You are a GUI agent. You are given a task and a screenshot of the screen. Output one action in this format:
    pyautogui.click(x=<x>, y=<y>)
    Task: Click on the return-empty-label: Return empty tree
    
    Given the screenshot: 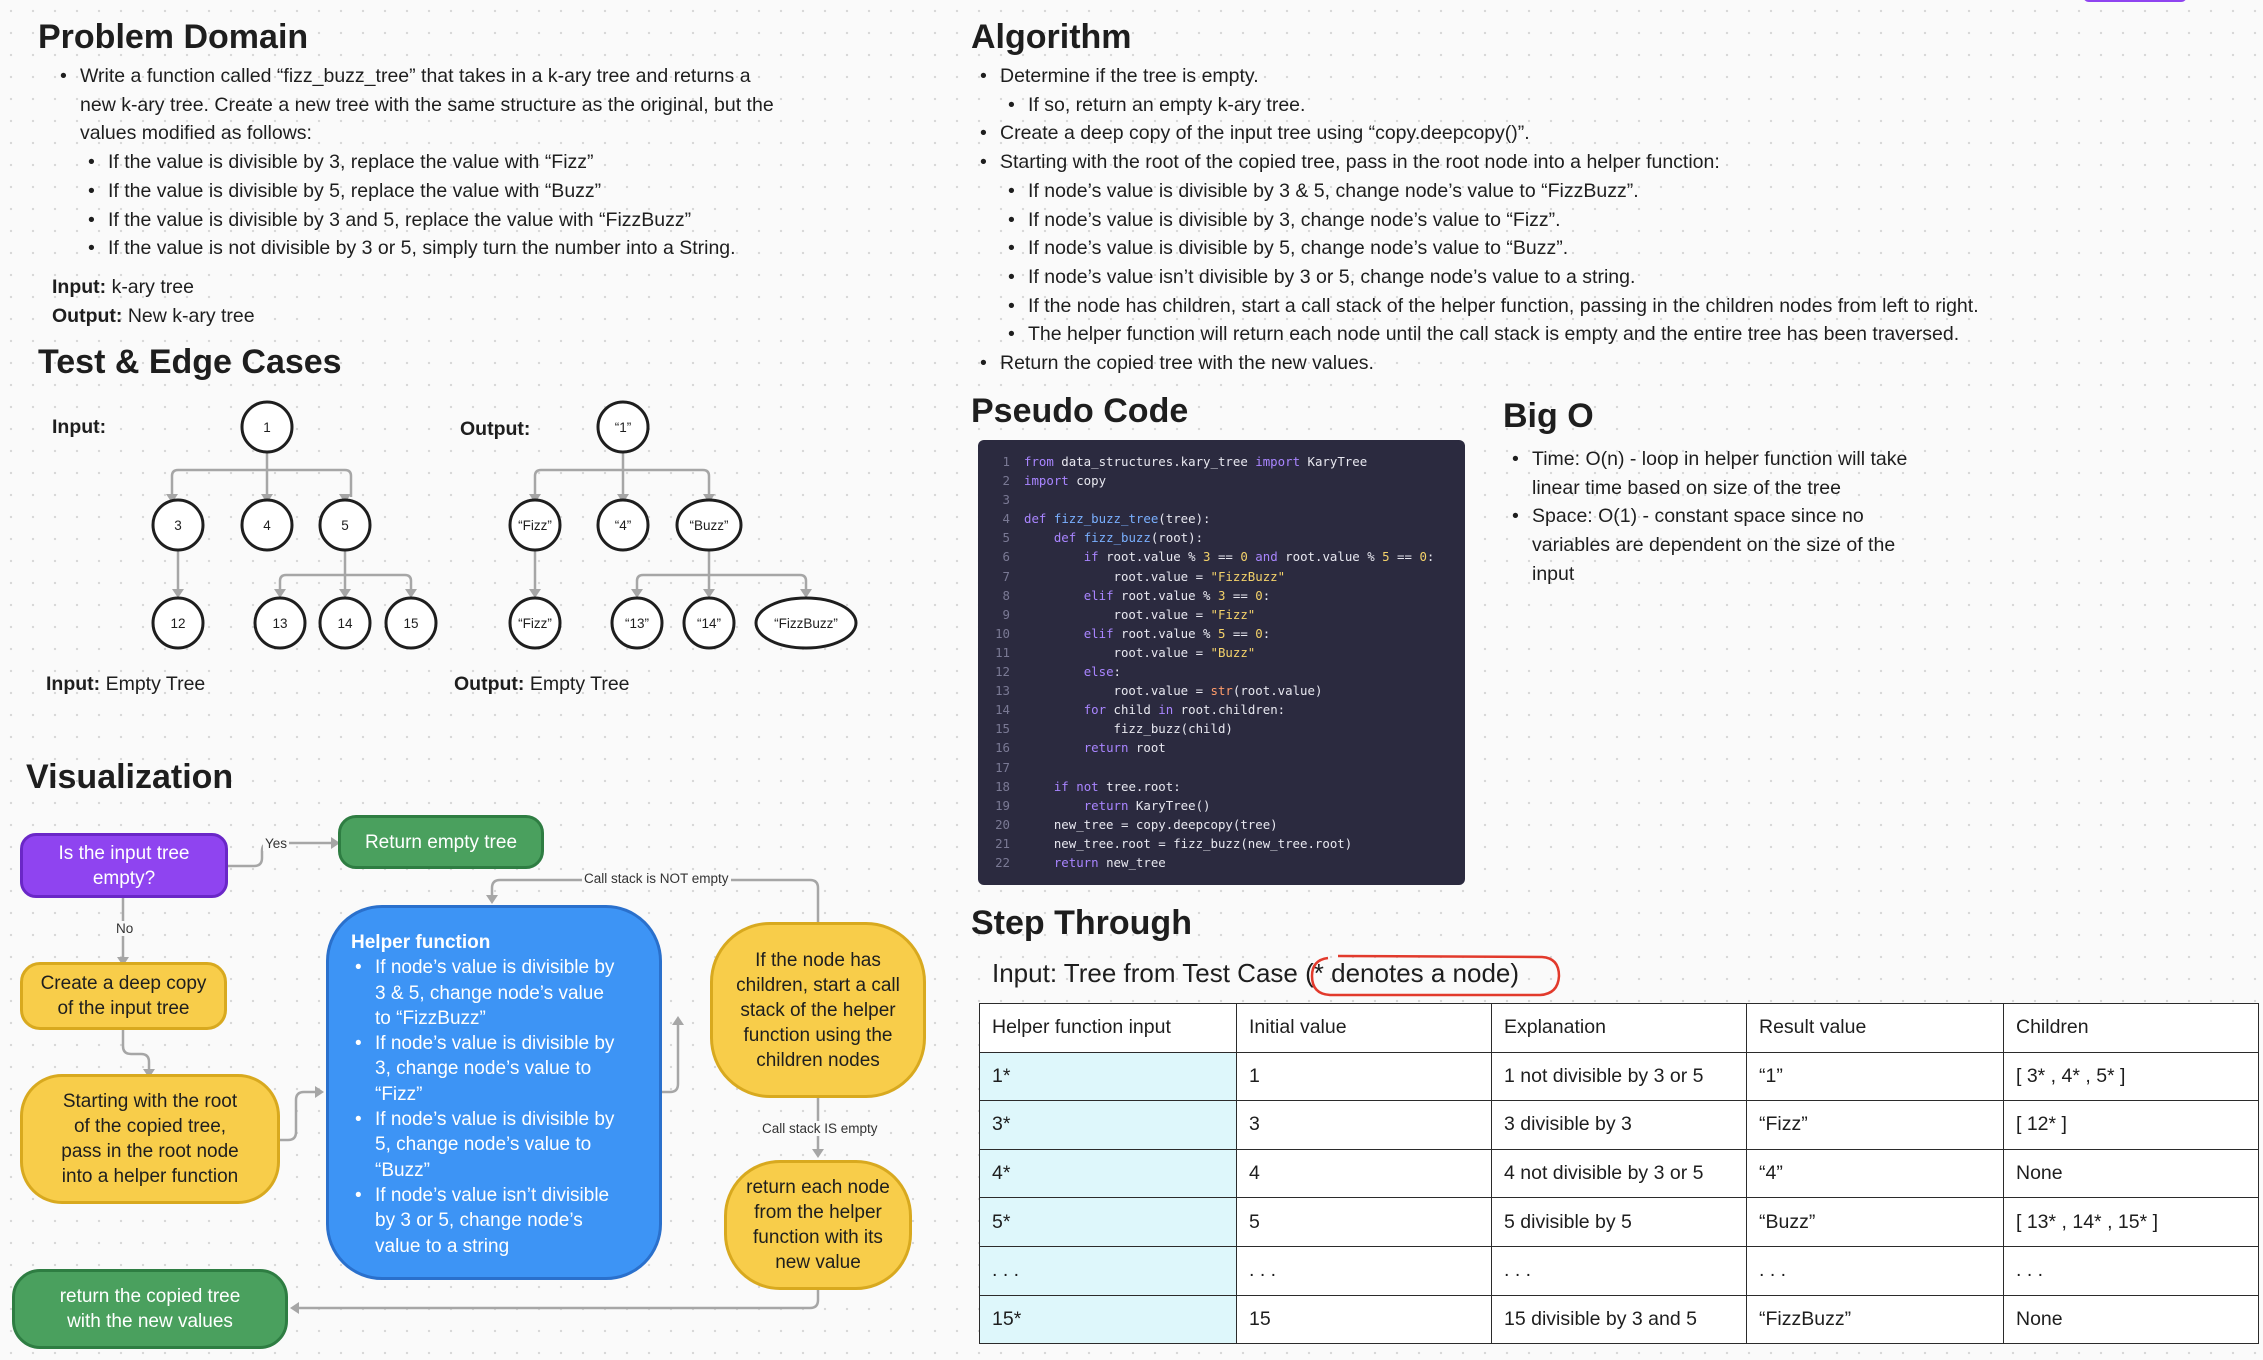 What is the action you would take?
    pyautogui.click(x=441, y=842)
    